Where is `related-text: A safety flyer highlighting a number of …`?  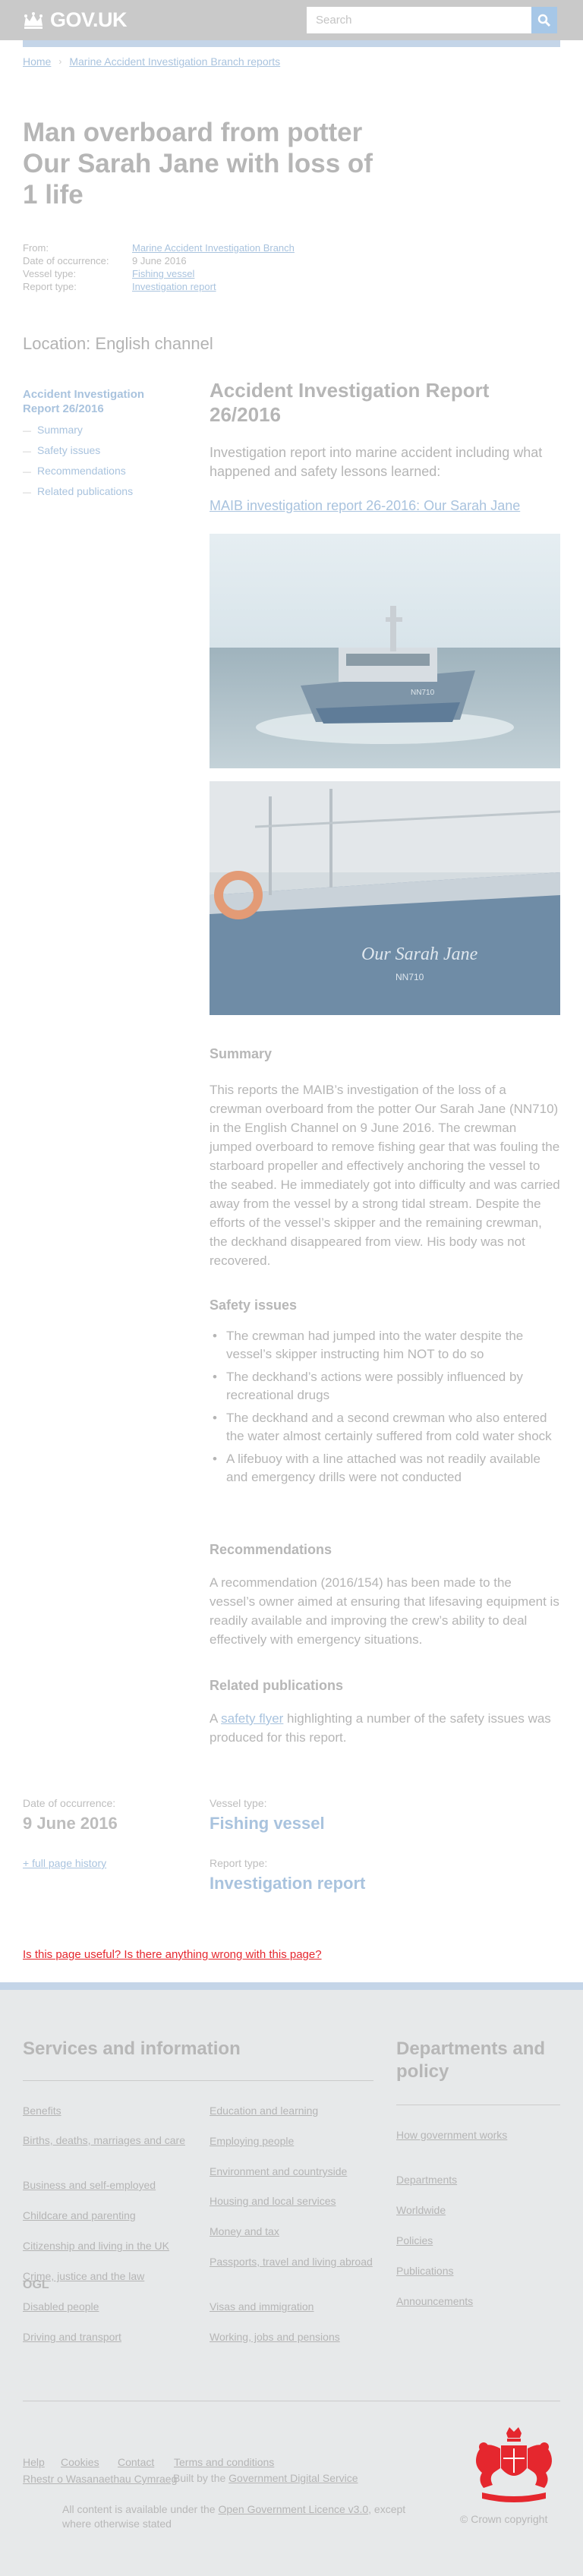
related-text: A safety flyer highlighting a number of … is located at coordinates (381, 1728).